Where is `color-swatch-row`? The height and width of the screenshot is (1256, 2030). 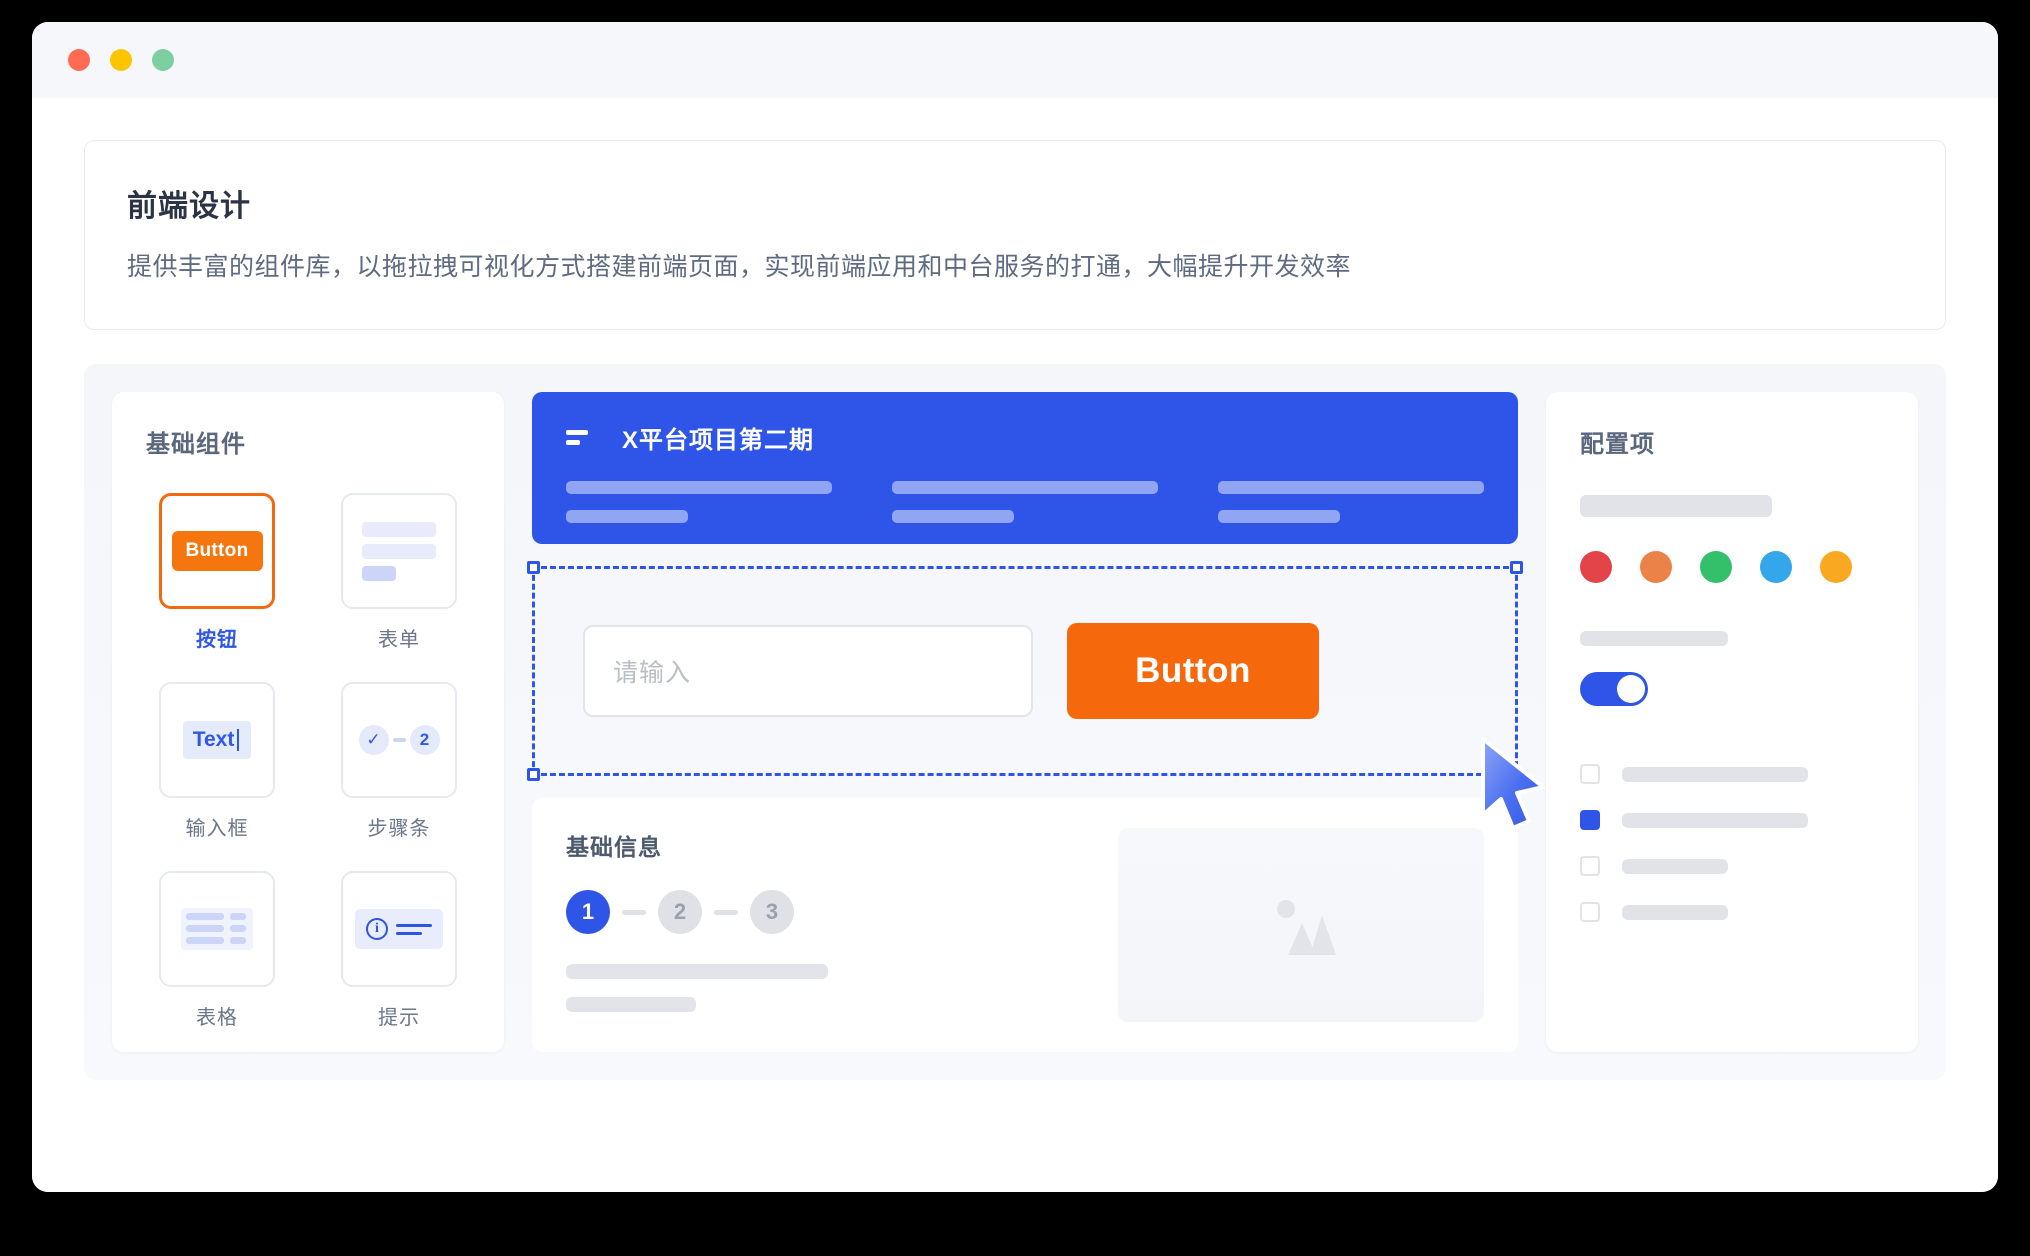 color-swatch-row is located at coordinates (1732, 567).